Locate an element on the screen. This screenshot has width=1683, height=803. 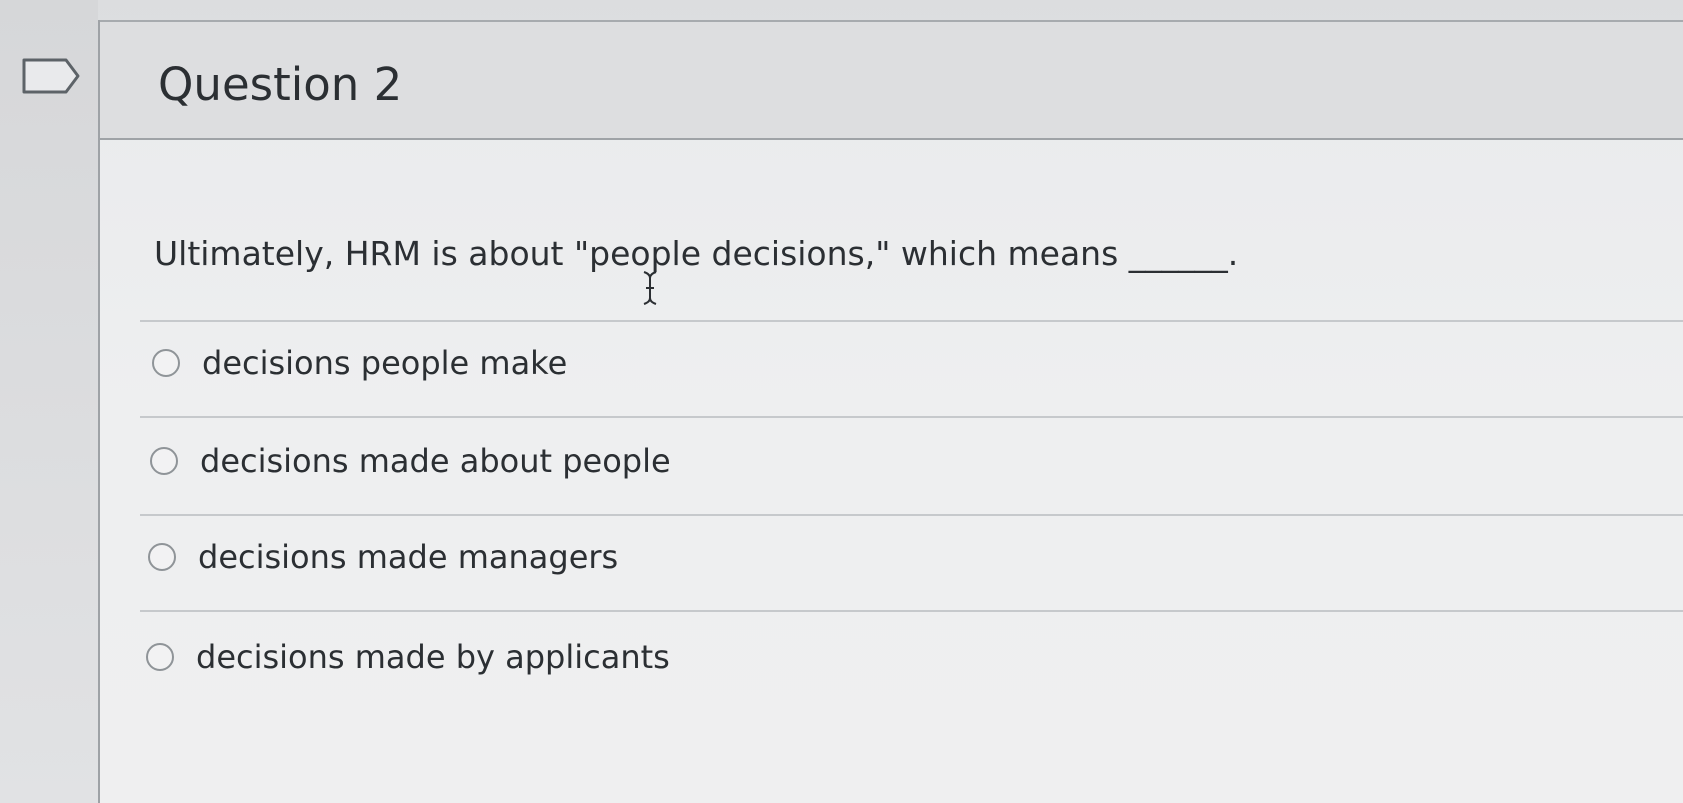
answer-option-2: decisions made about people is located at coordinates (410, 461).